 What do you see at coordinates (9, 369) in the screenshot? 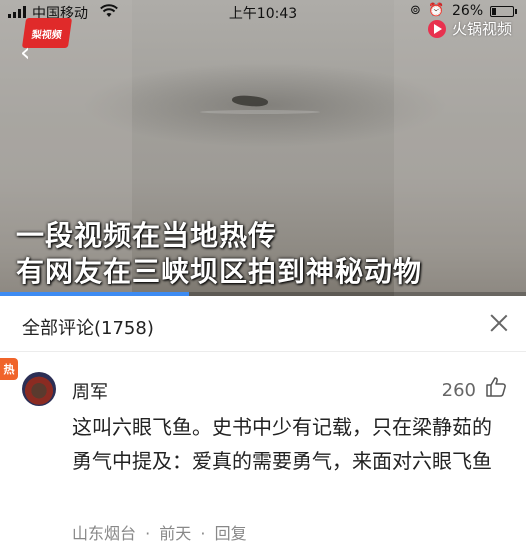
I see `hot-badge: 热` at bounding box center [9, 369].